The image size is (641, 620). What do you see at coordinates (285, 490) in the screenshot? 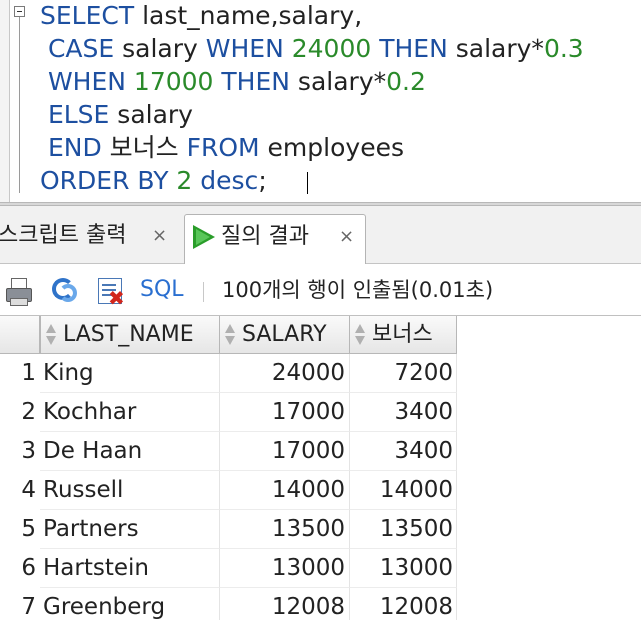
I see `cell-salary: 14000` at bounding box center [285, 490].